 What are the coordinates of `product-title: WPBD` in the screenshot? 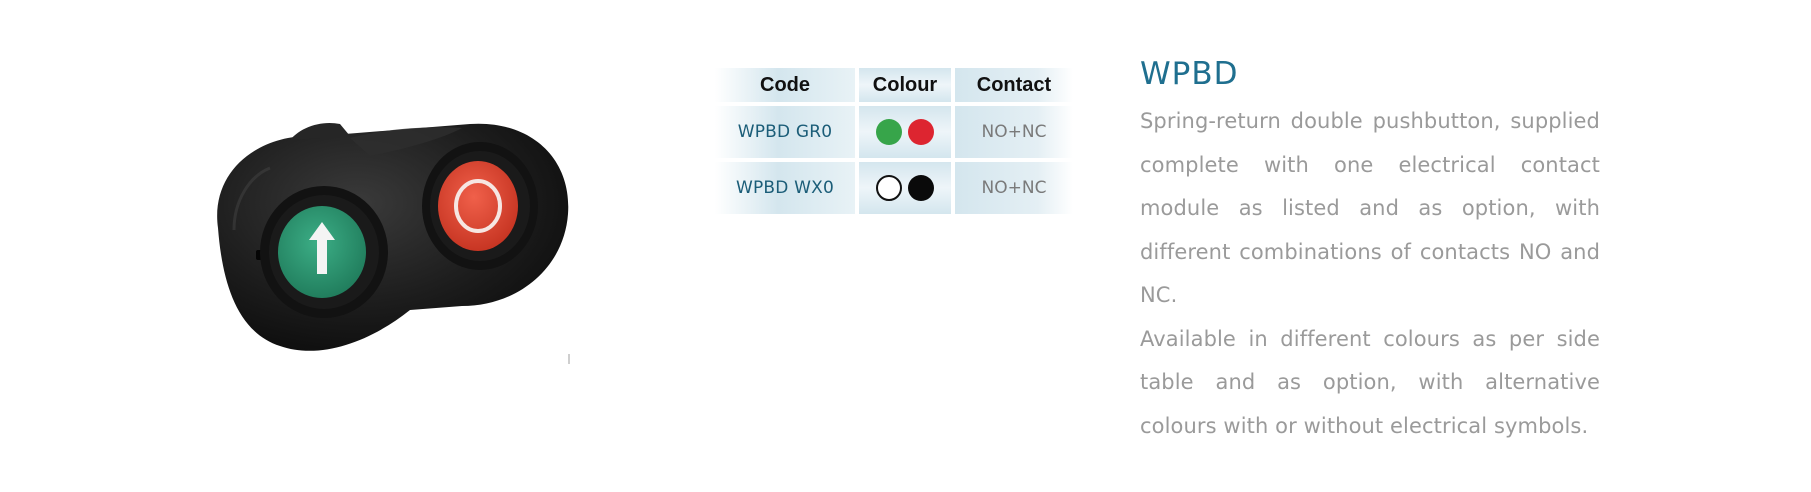 It's located at (1189, 74).